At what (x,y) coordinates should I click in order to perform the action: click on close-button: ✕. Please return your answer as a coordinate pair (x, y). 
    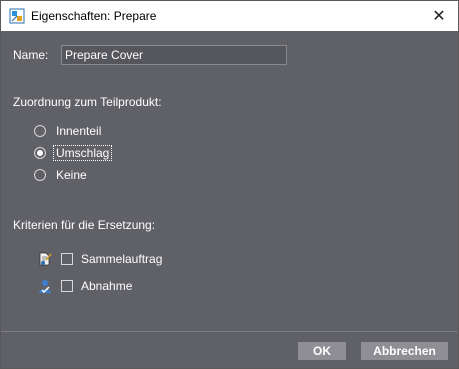
    Looking at the image, I should click on (439, 16).